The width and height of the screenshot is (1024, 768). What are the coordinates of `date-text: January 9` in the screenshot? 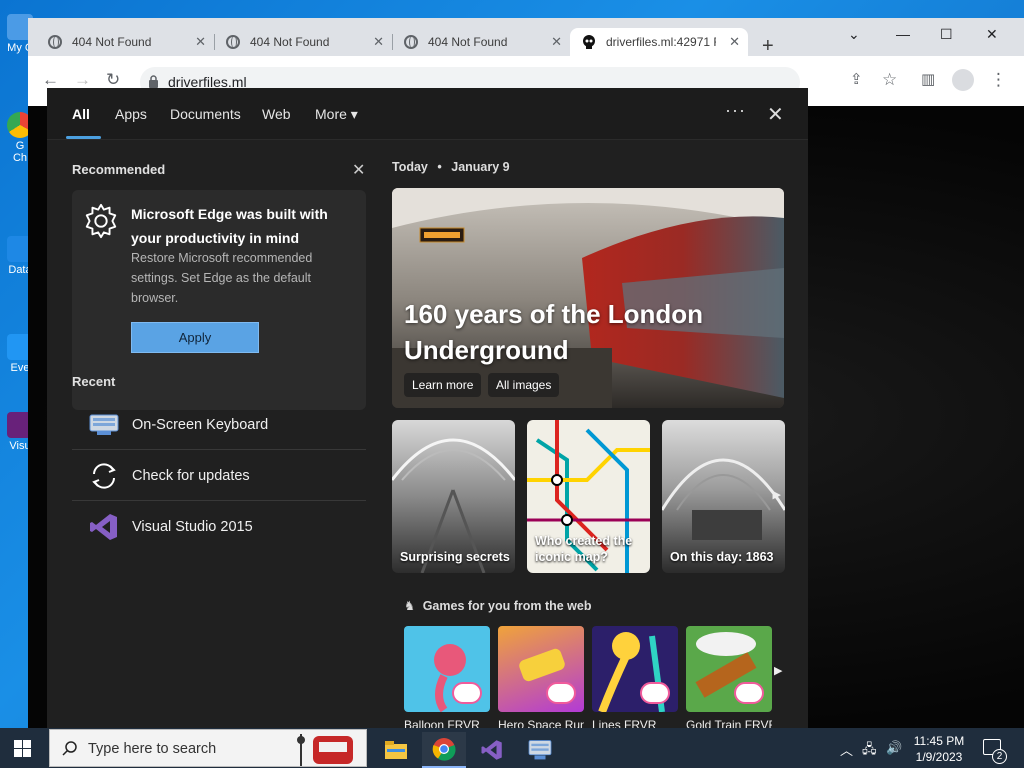 It's located at (480, 167).